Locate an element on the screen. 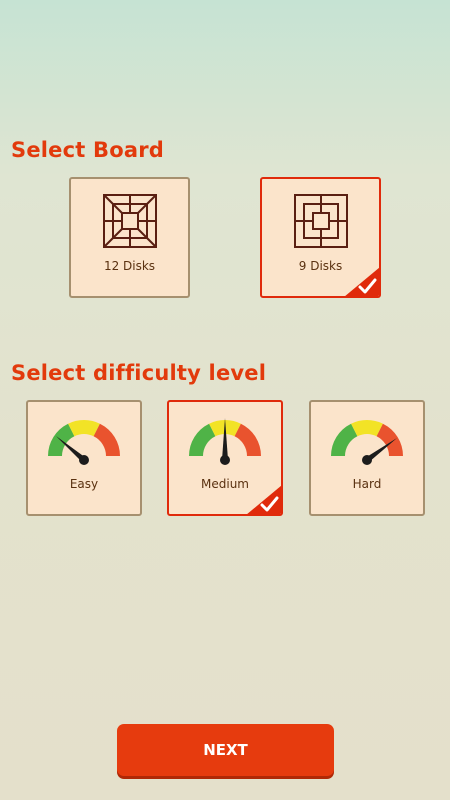 Image resolution: width=450 pixels, height=800 pixels. difficulty-option-easy: Easy is located at coordinates (84, 458).